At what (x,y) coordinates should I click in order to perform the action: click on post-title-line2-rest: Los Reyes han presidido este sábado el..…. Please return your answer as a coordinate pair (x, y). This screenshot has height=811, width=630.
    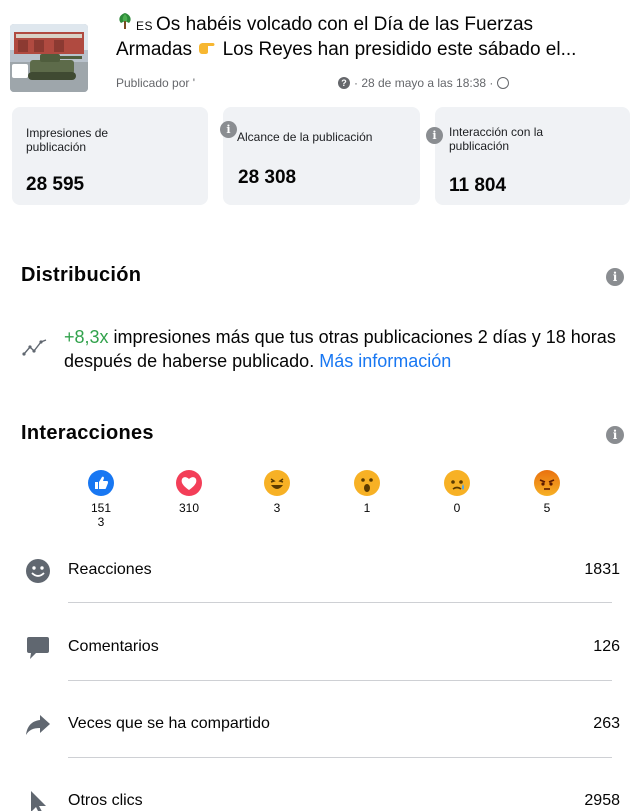
    Looking at the image, I should click on (399, 49).